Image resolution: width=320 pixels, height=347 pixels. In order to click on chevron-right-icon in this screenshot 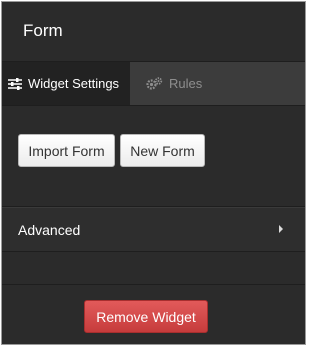, I will do `click(281, 229)`.